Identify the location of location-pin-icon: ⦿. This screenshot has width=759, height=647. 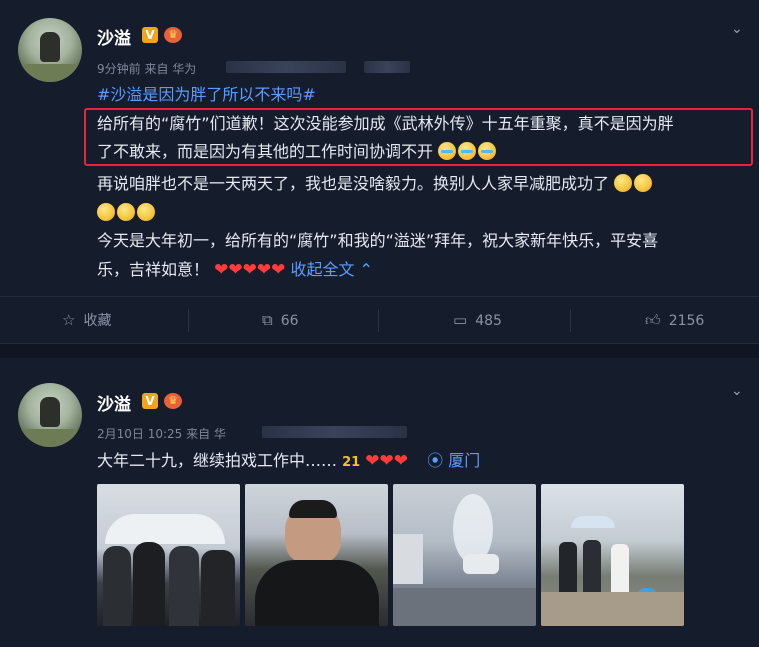
(435, 460).